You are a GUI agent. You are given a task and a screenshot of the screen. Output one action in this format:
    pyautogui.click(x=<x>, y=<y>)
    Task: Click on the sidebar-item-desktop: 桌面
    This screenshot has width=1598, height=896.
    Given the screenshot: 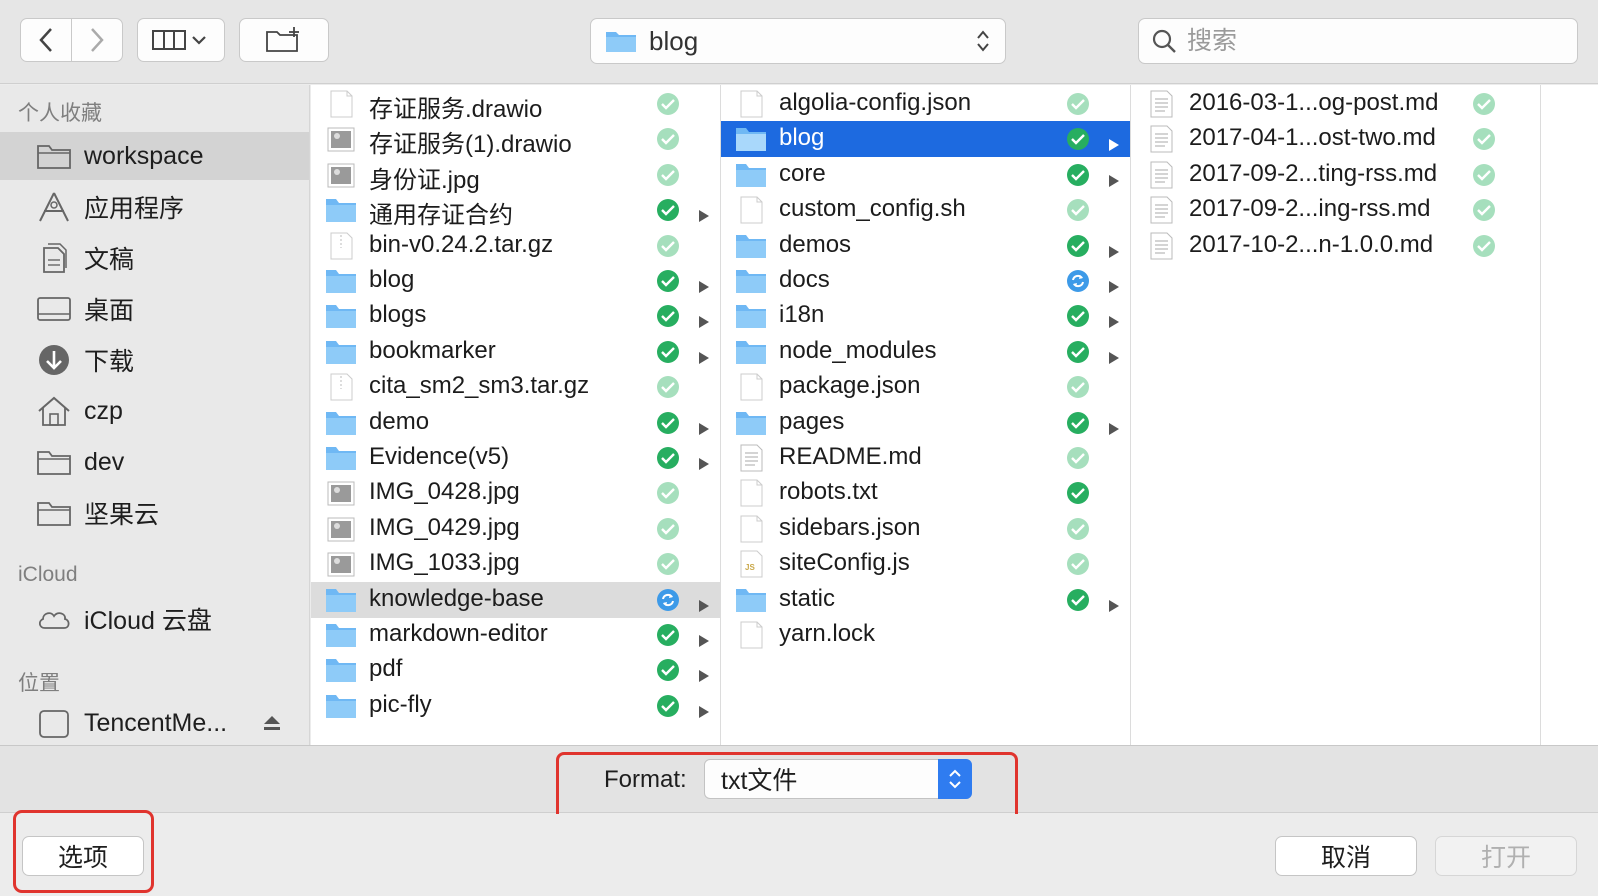 What is the action you would take?
    pyautogui.click(x=154, y=309)
    